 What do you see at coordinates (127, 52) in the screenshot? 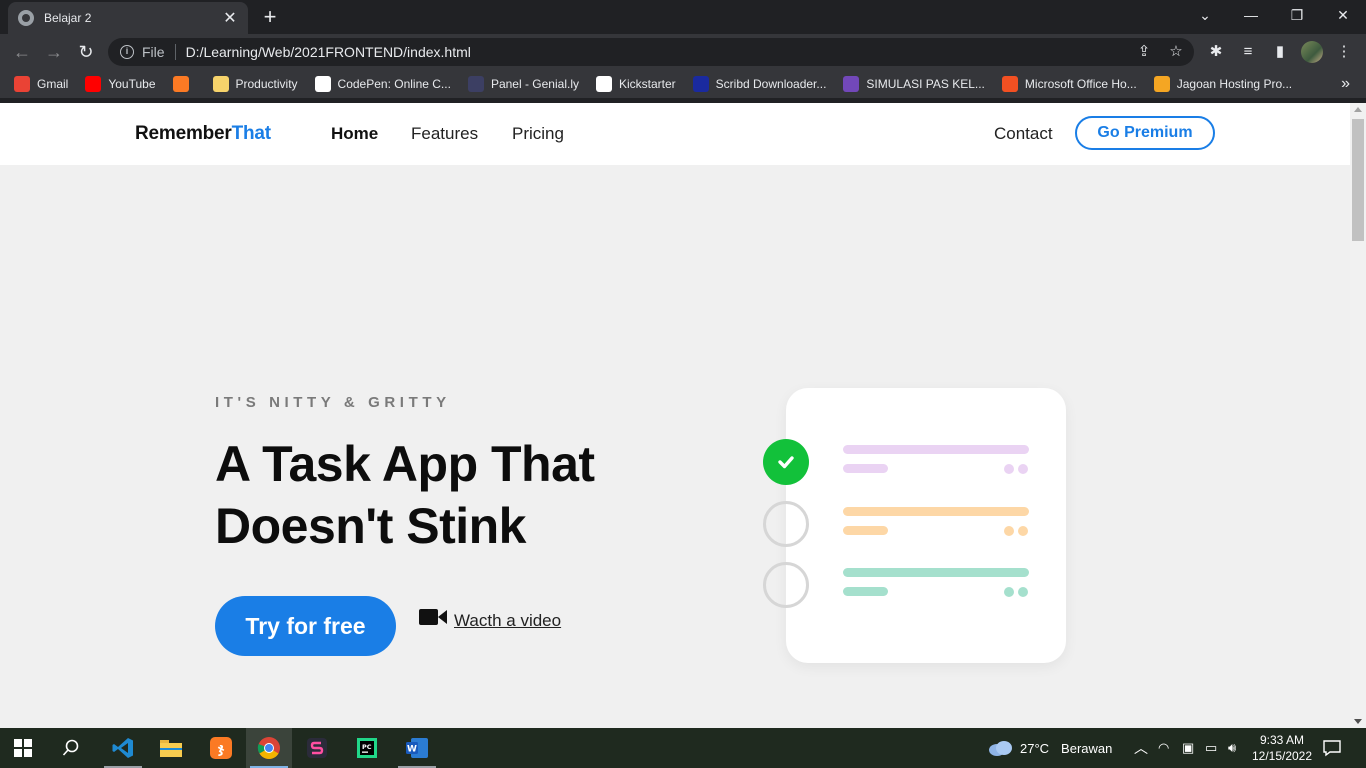
I see `site-info-icon: i` at bounding box center [127, 52].